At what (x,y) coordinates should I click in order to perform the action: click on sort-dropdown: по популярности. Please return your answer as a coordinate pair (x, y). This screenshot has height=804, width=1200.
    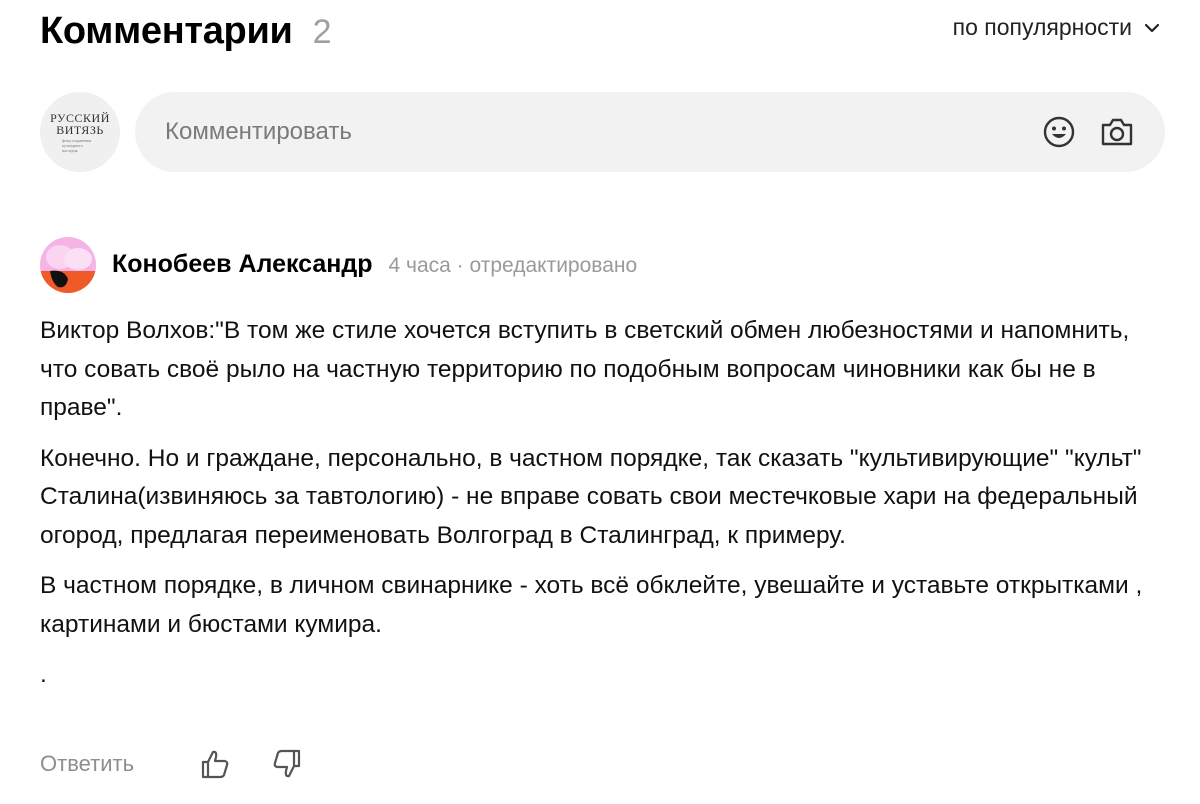
    Looking at the image, I should click on (1056, 27).